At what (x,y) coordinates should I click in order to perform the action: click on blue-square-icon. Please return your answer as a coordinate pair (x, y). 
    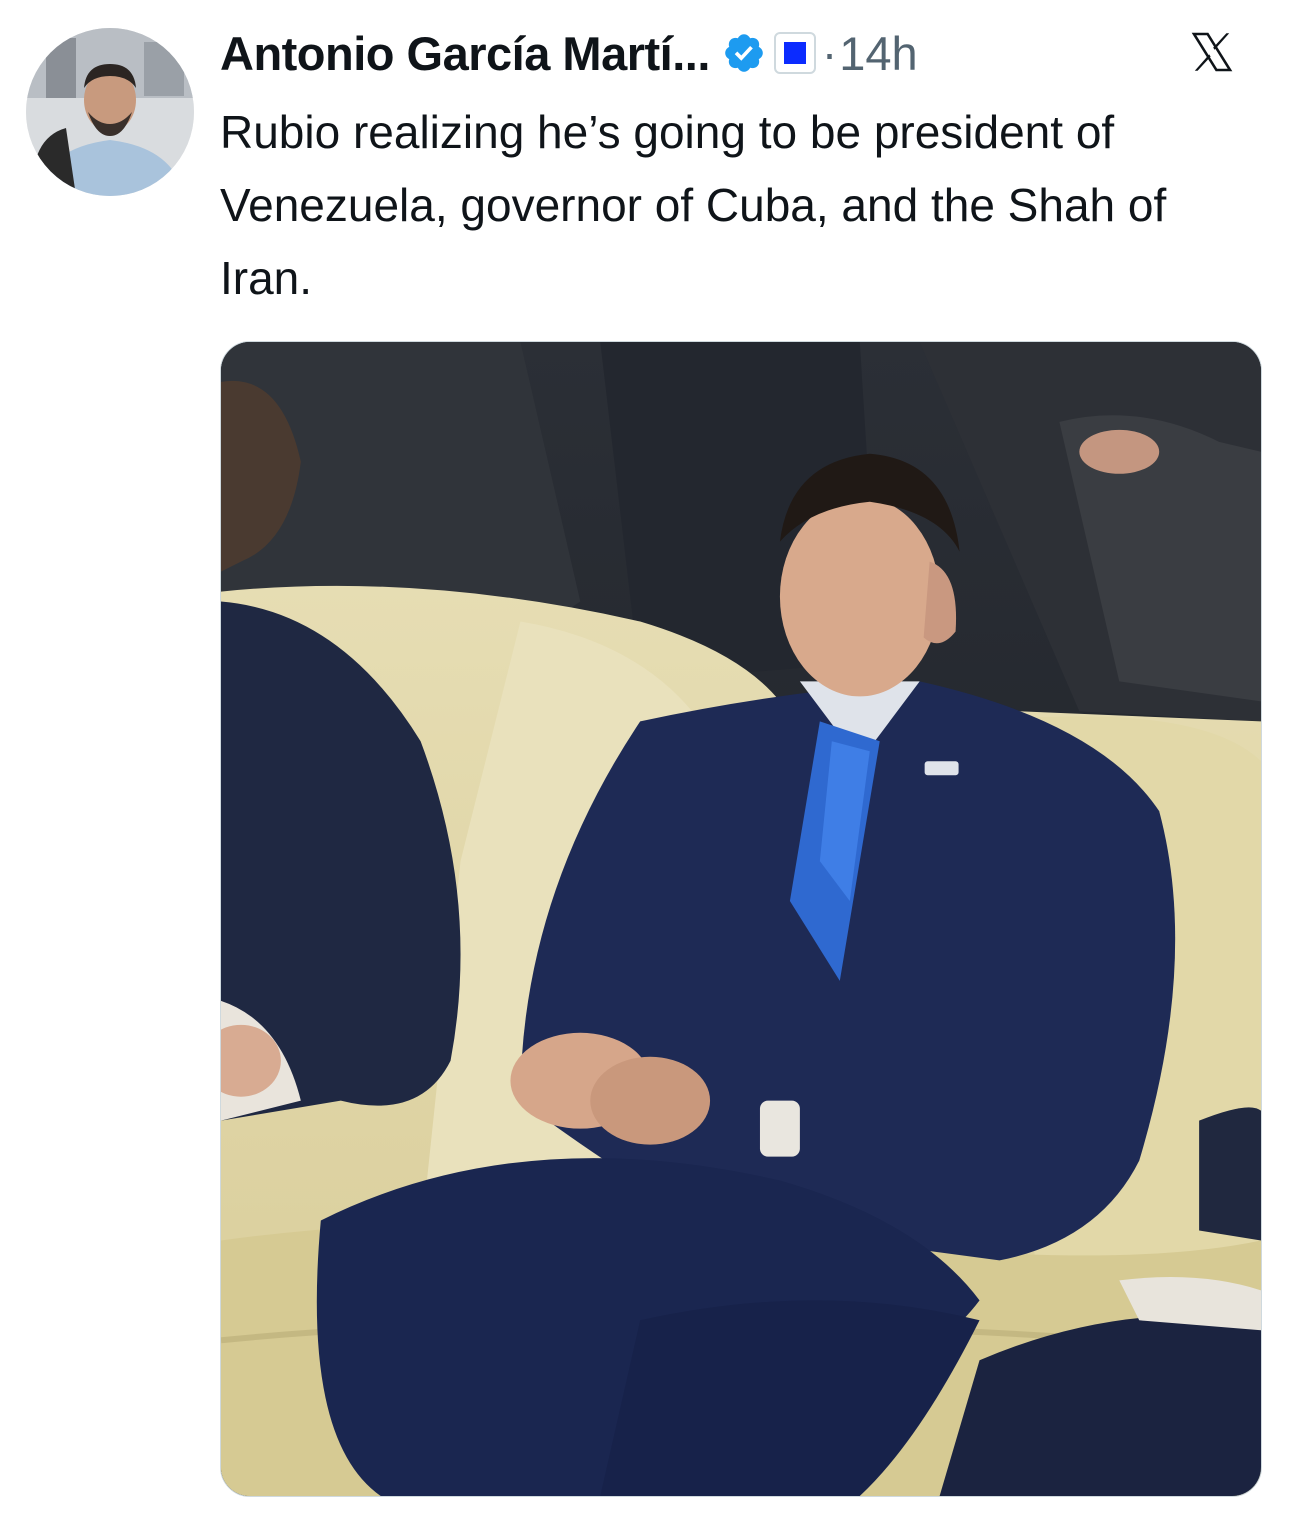
    Looking at the image, I should click on (794, 53).